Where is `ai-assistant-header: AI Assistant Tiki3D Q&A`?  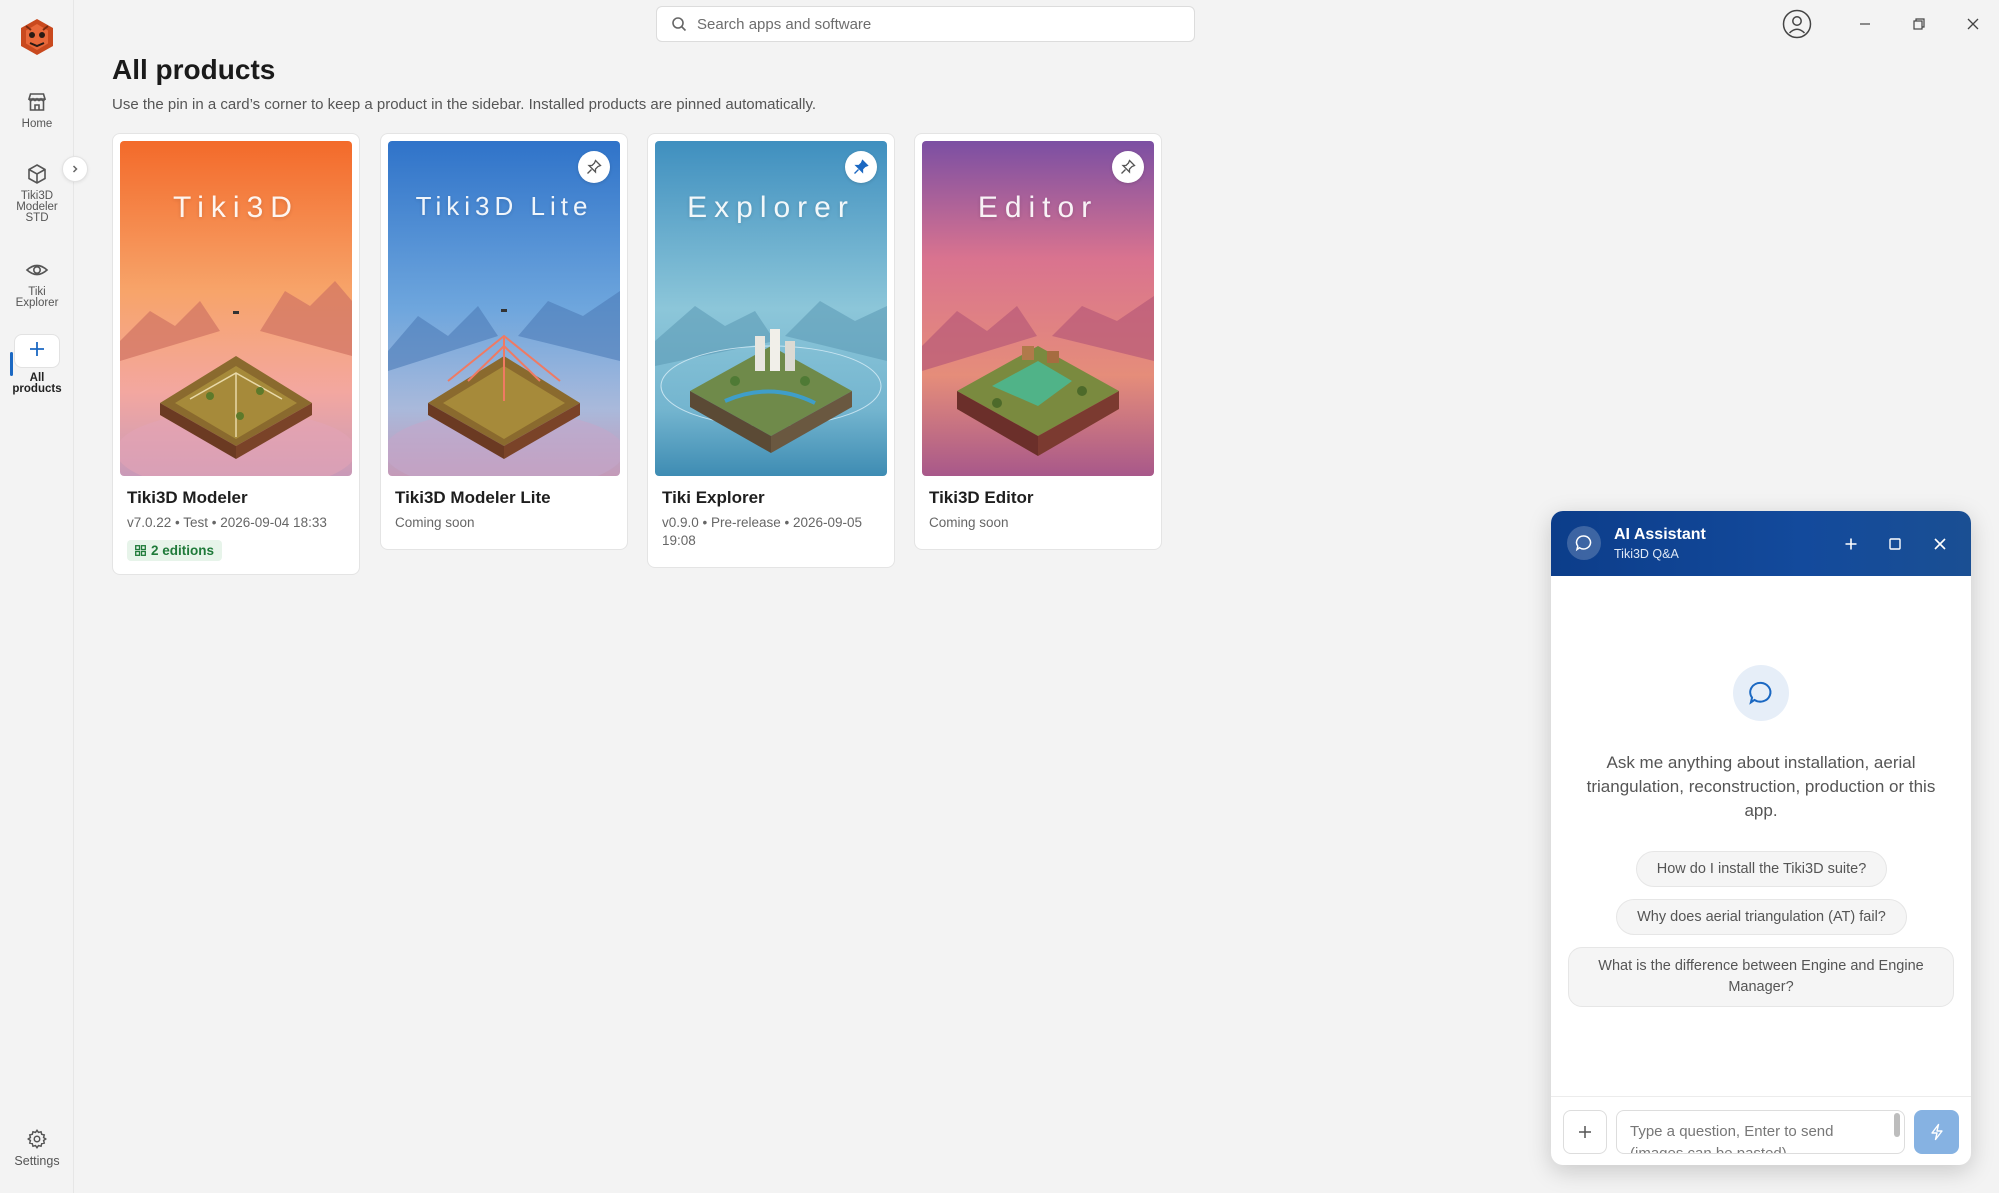
ai-assistant-header: AI Assistant Tiki3D Q&A is located at coordinates (1761, 543).